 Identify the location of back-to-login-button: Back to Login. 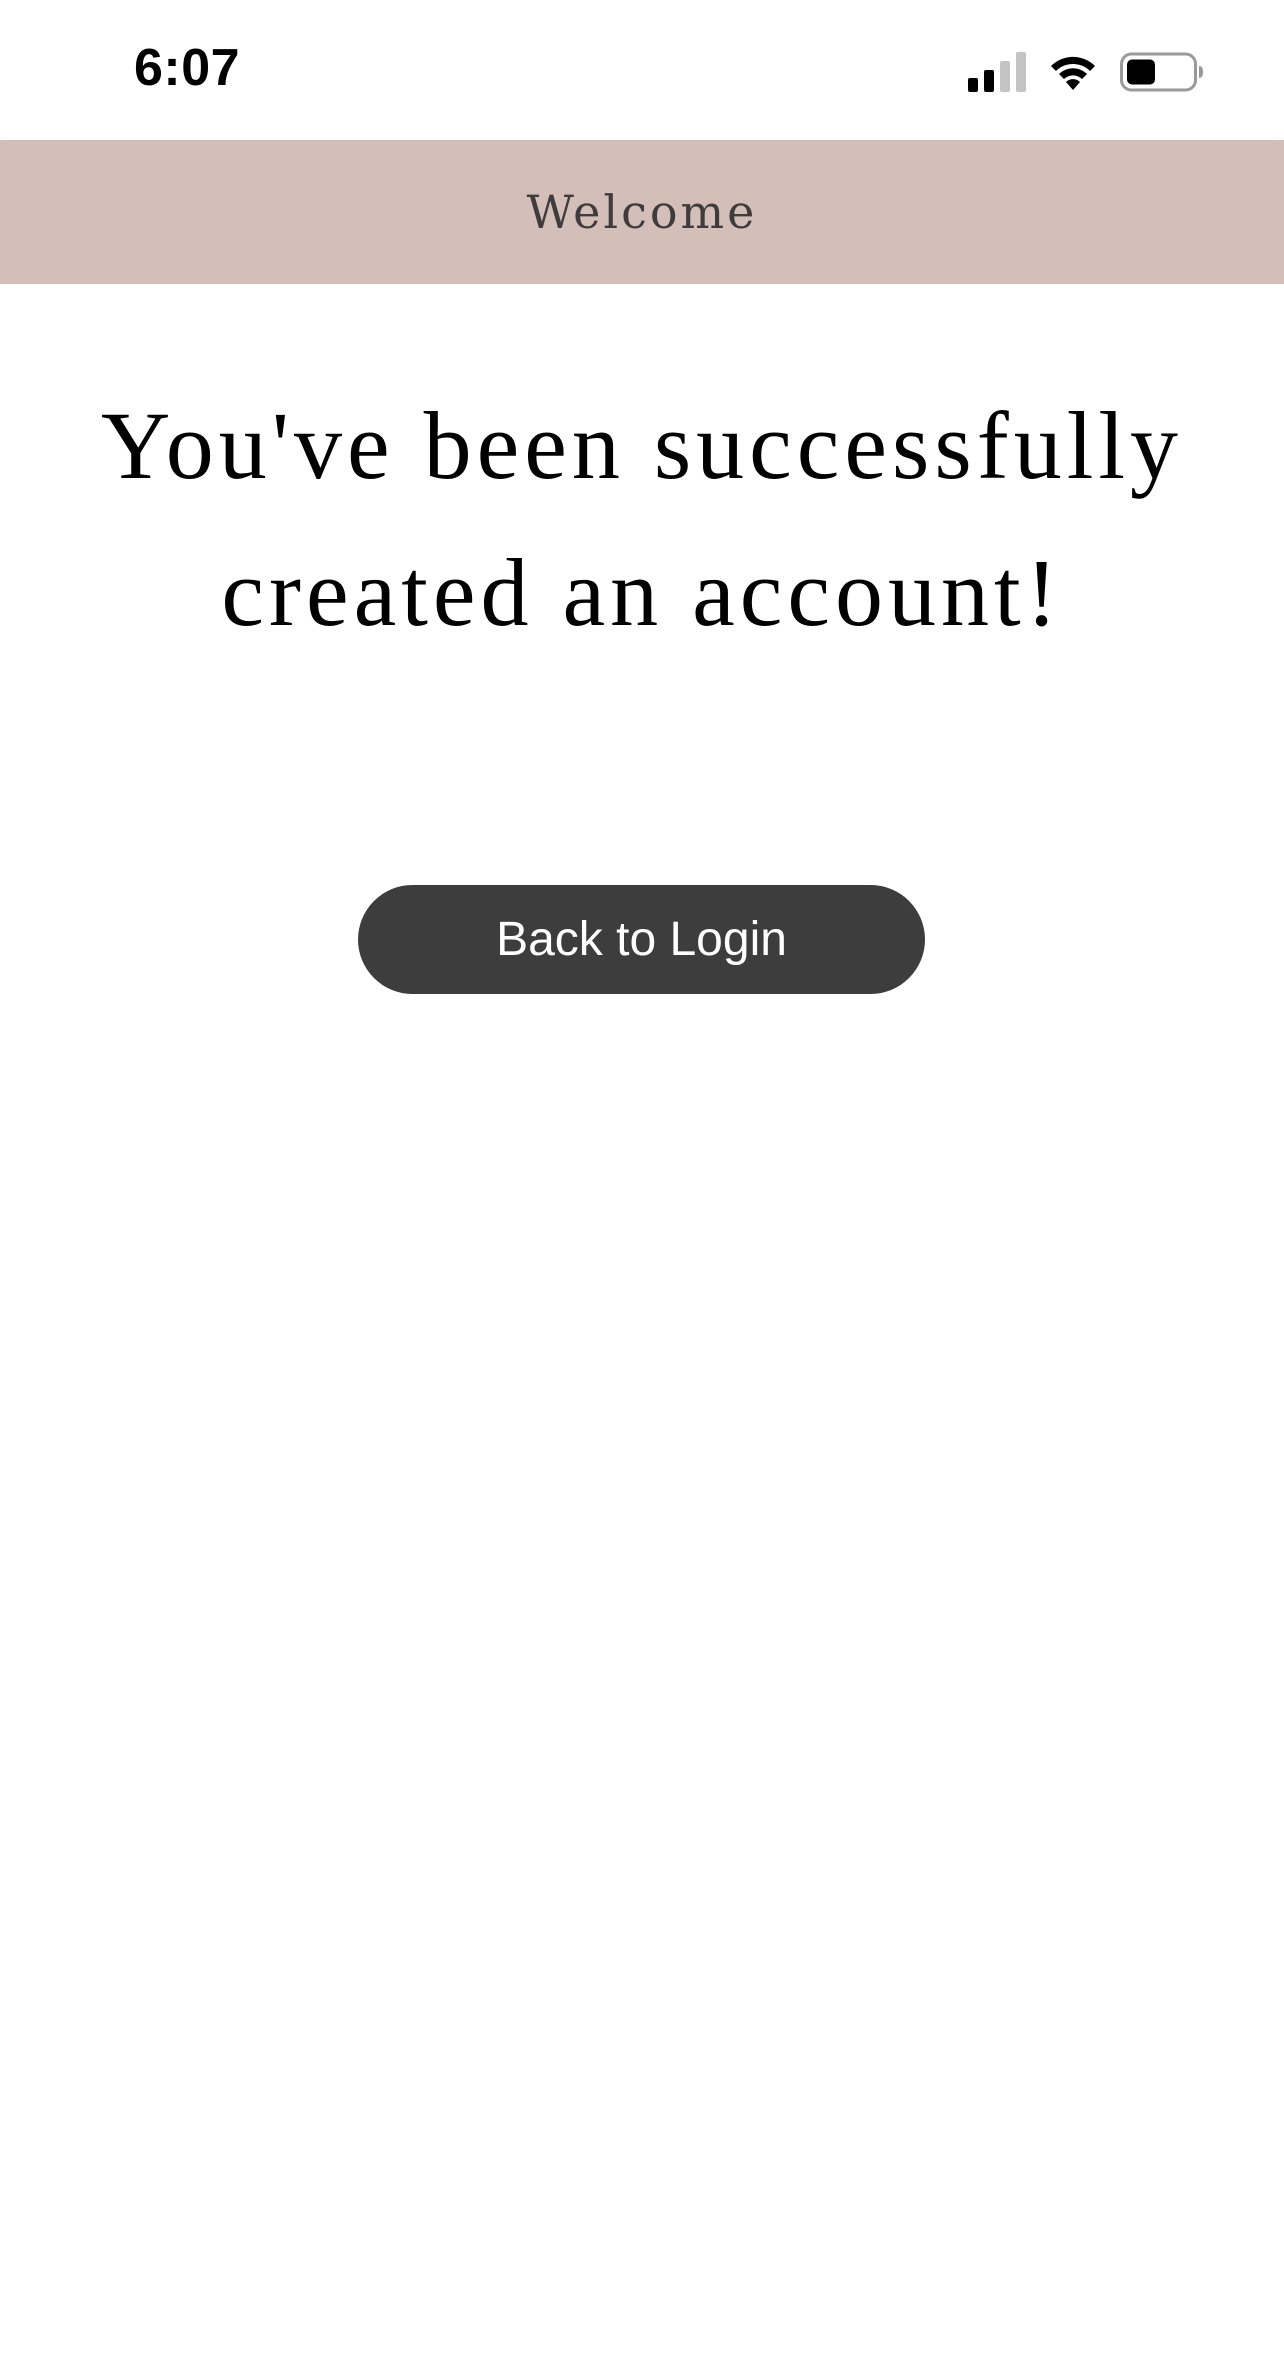
(641, 939).